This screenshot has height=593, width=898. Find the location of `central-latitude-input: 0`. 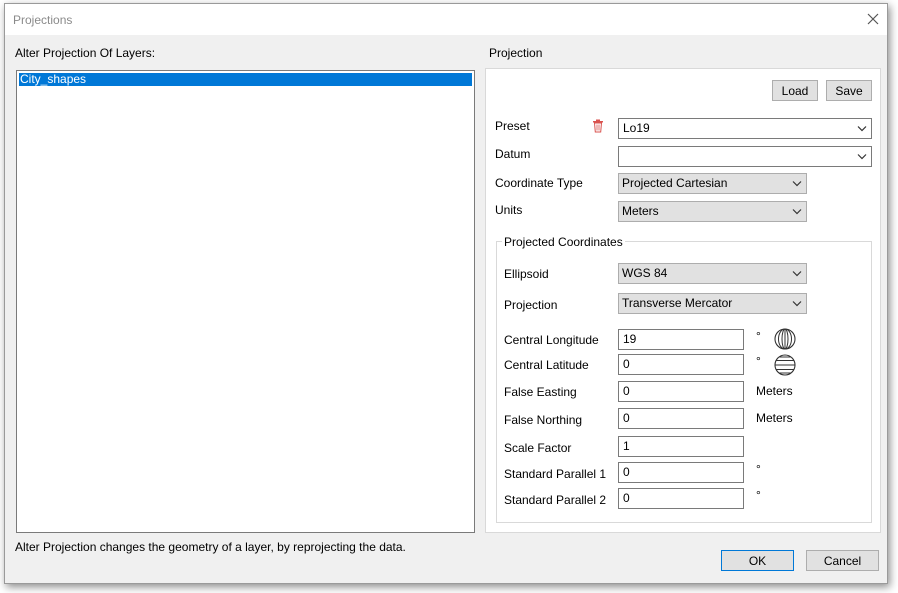

central-latitude-input: 0 is located at coordinates (681, 364).